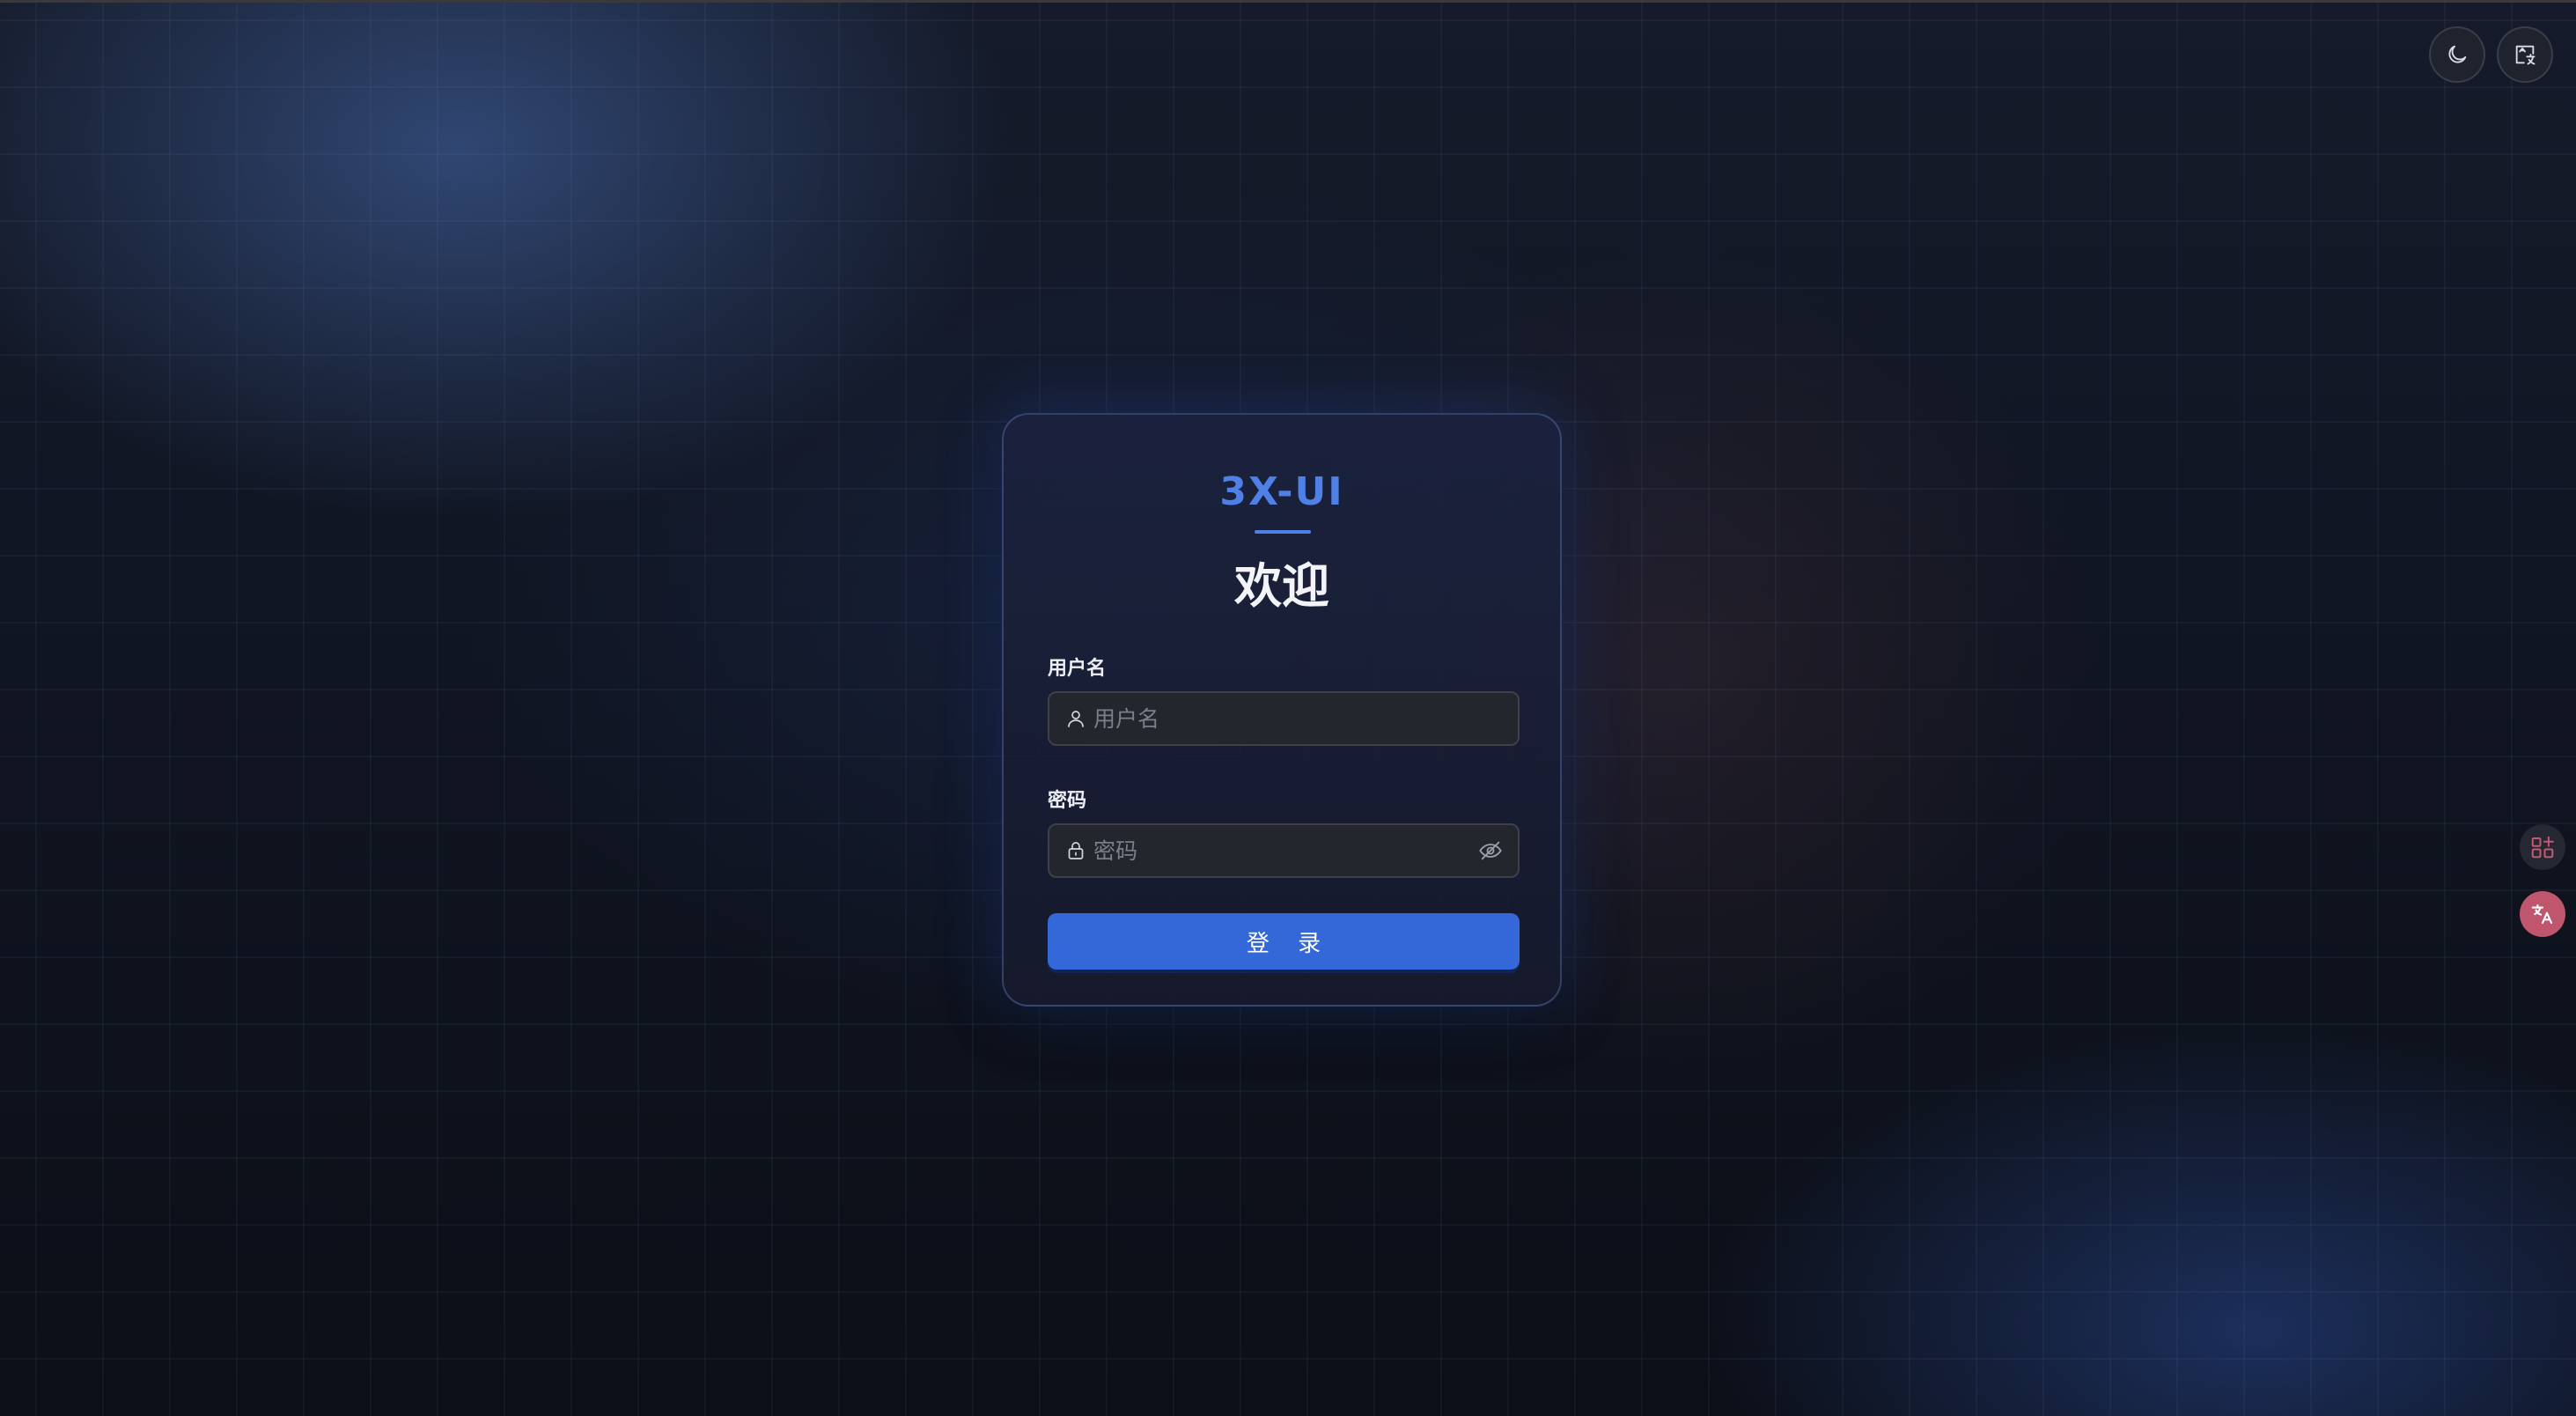 The image size is (2576, 1416). I want to click on theme-toggle-button, so click(2457, 55).